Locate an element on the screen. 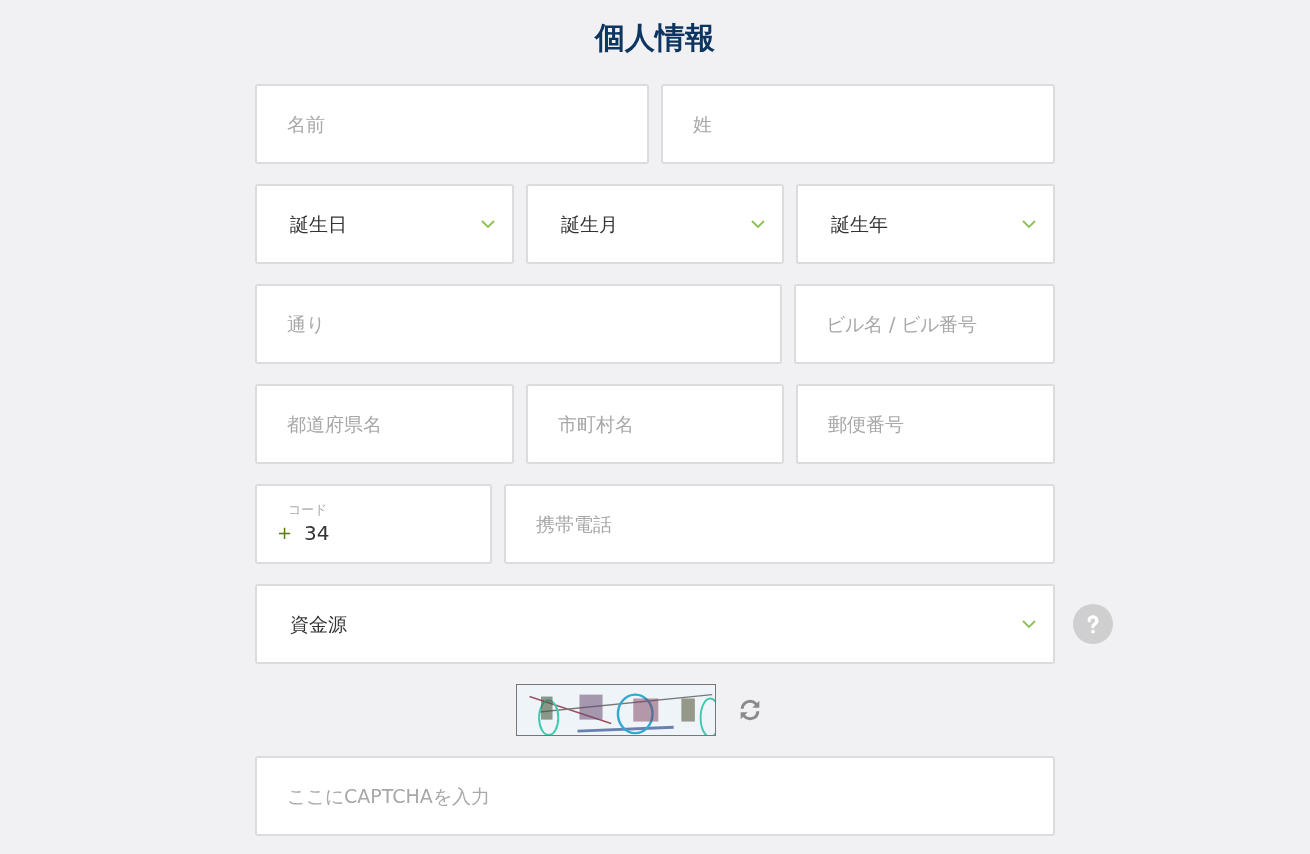  text-field: ビル名 / ビル番号 is located at coordinates (924, 324).